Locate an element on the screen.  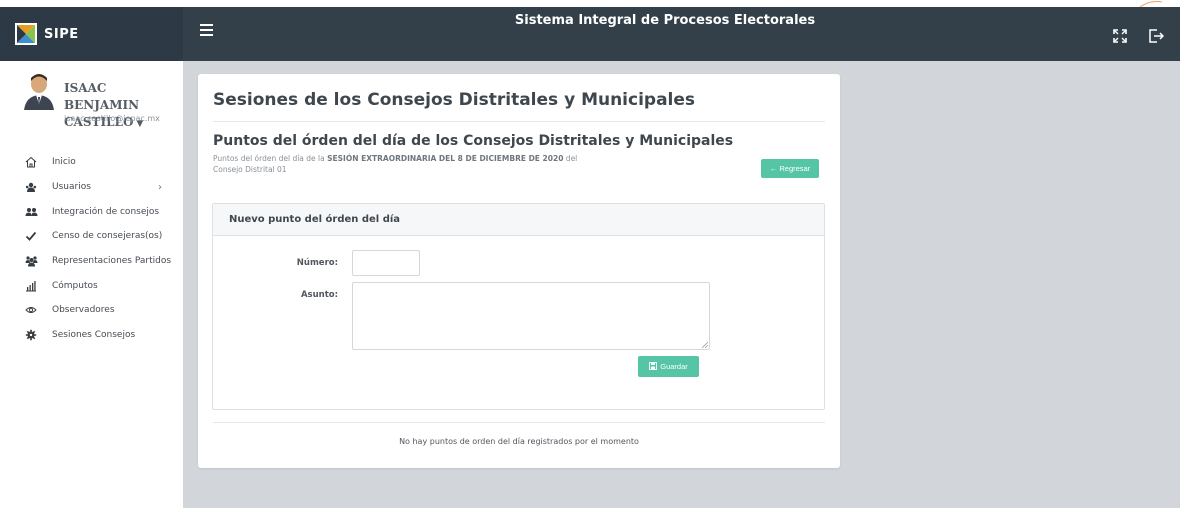
bar-chart-icon is located at coordinates (31, 286).